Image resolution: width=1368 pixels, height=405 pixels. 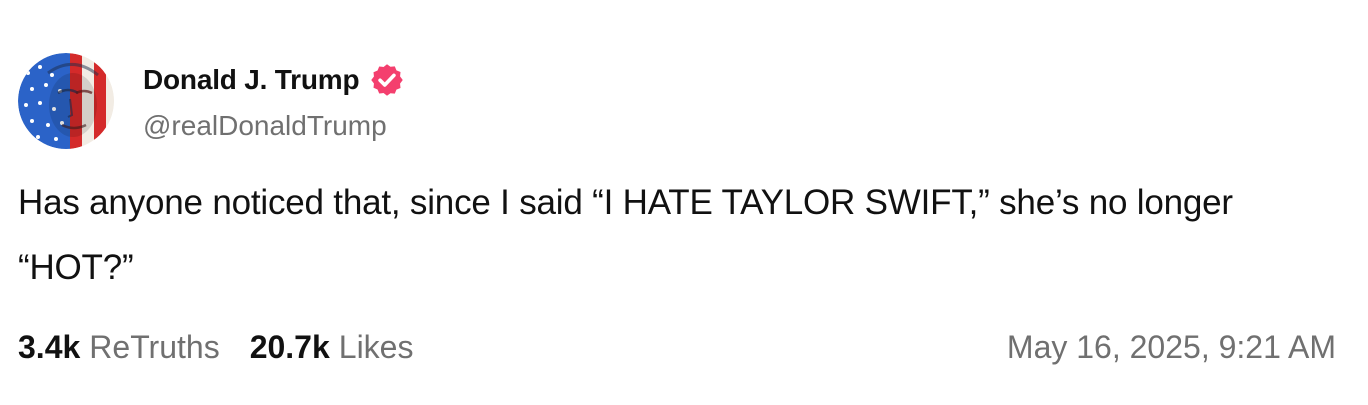 I want to click on author-name-row: Donald J. Trump, so click(x=274, y=80).